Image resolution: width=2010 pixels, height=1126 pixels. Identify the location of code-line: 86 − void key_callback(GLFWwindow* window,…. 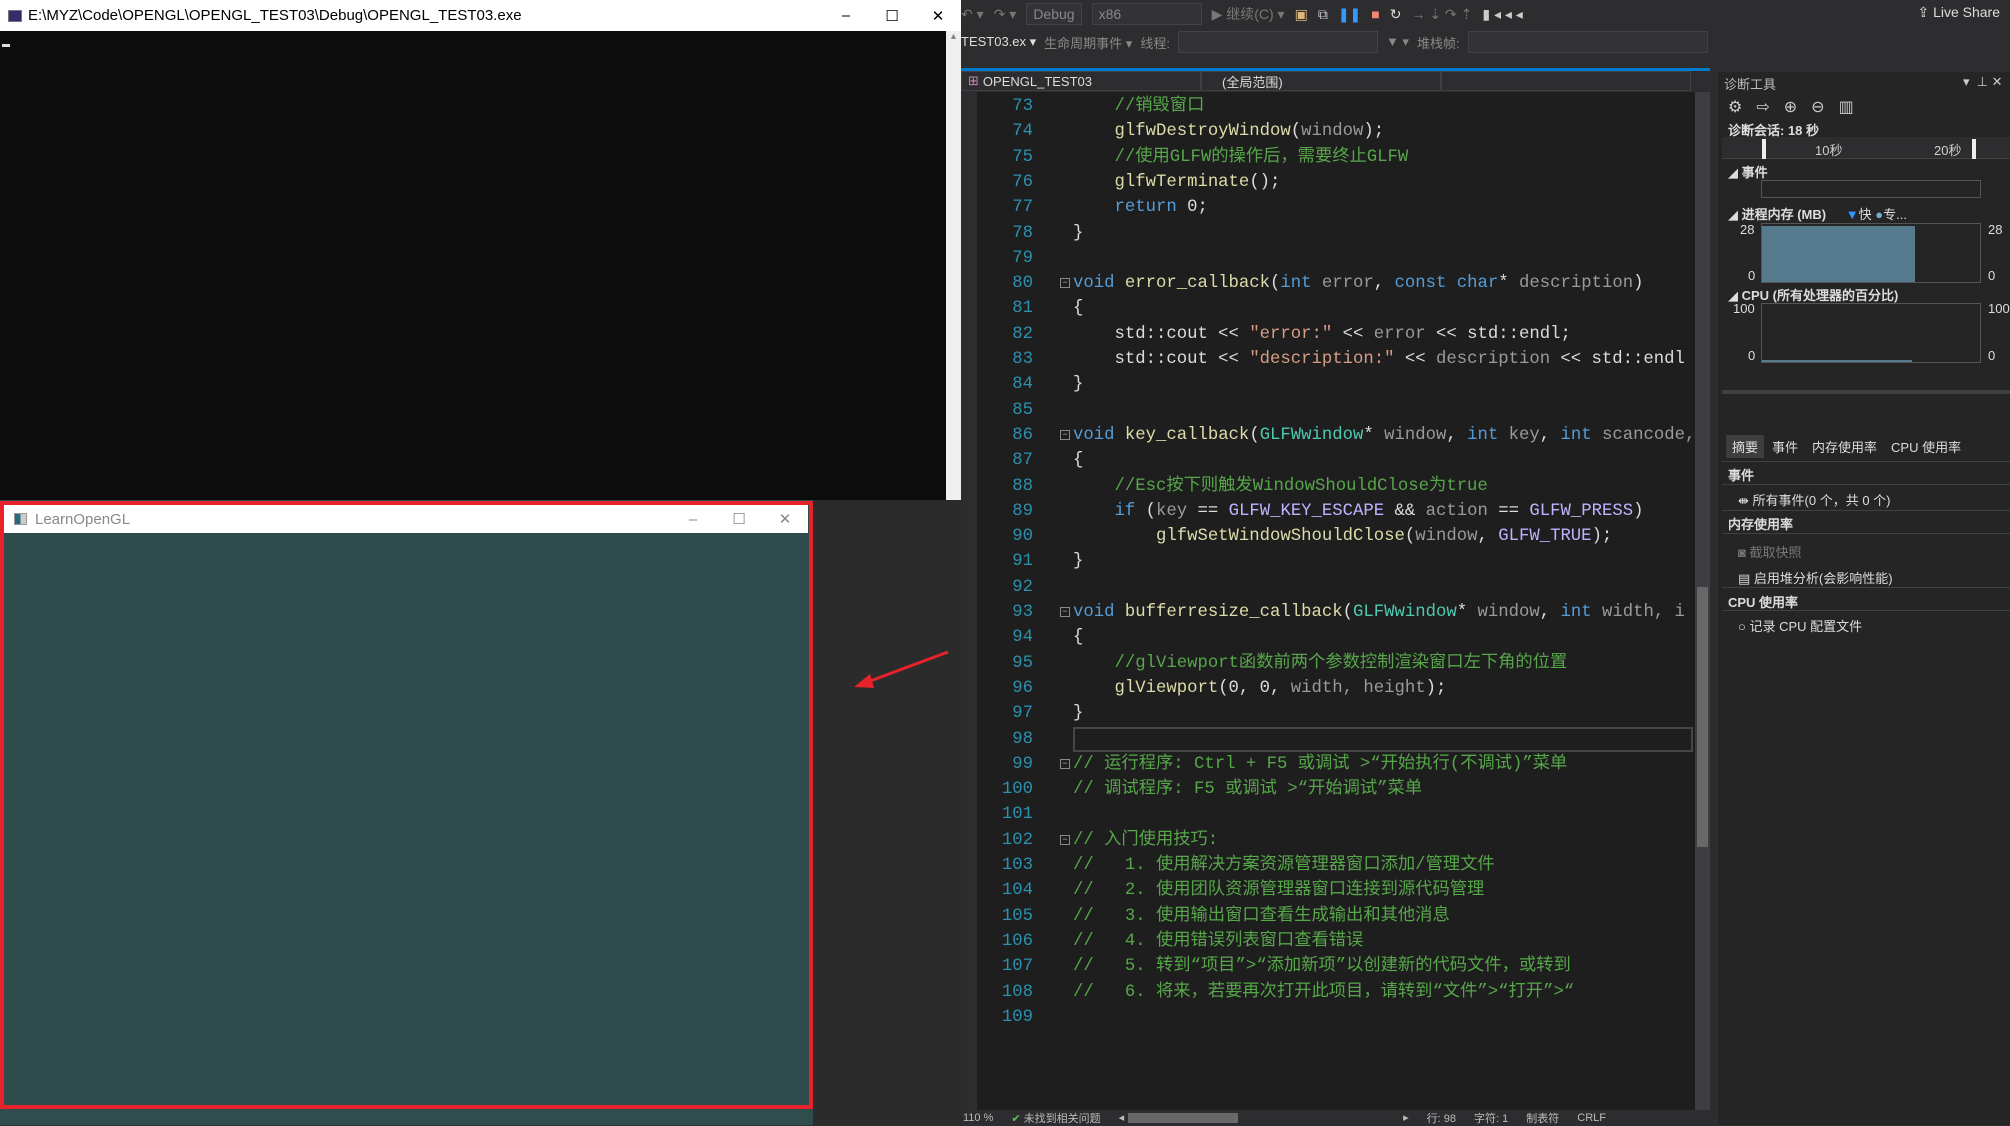
(1328, 435).